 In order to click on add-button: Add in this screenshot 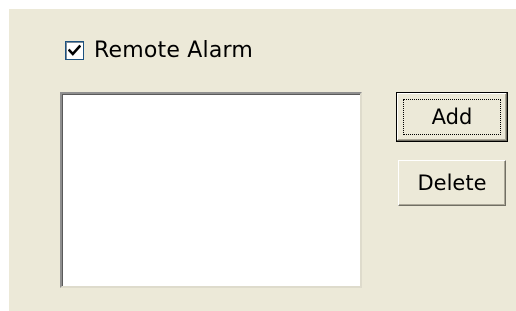, I will do `click(452, 117)`.